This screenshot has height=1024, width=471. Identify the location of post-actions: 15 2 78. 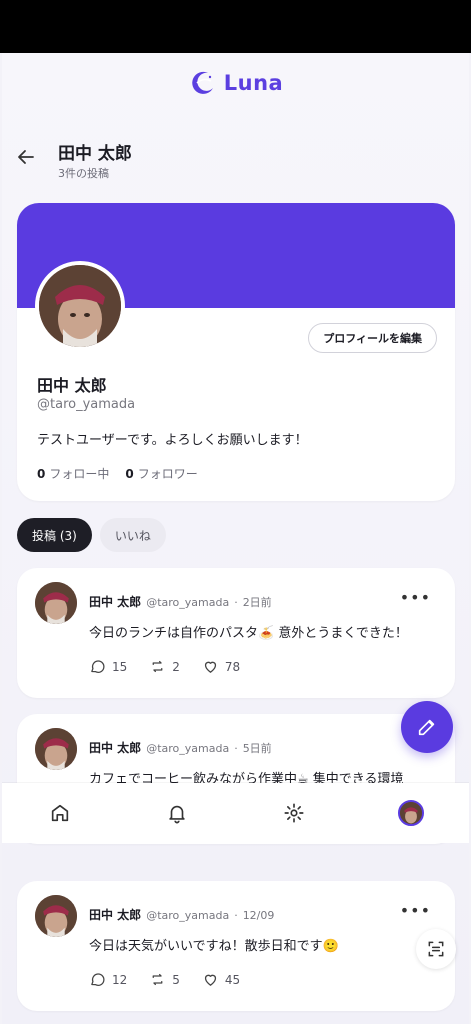
(164, 666).